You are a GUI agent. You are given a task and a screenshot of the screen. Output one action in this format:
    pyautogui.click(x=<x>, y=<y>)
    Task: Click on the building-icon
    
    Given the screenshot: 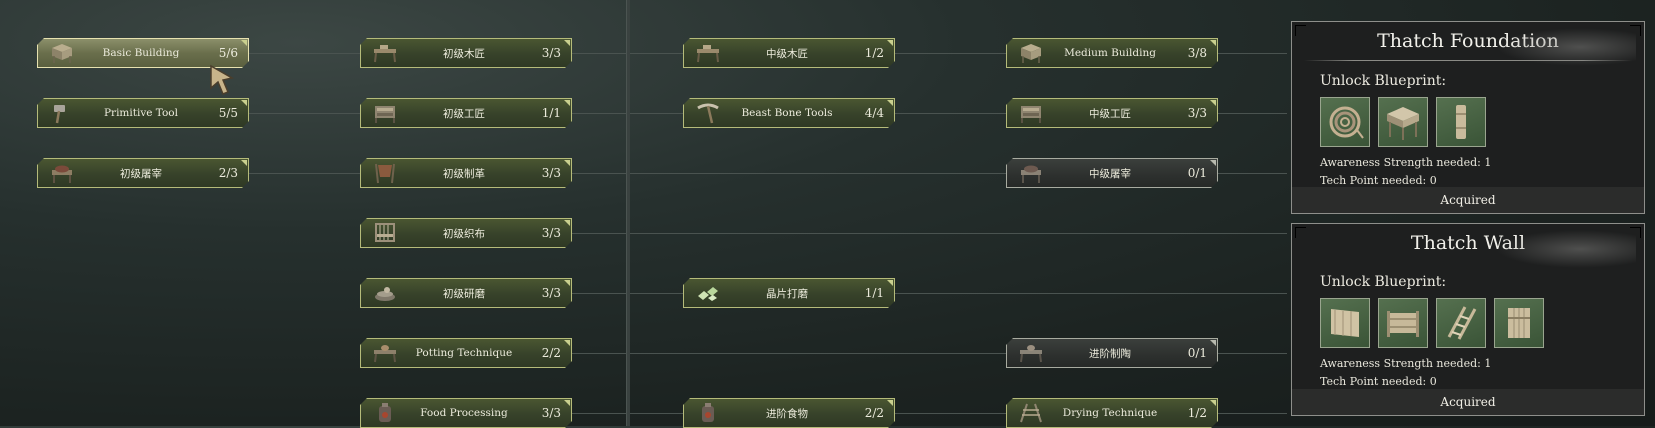 What is the action you would take?
    pyautogui.click(x=62, y=53)
    